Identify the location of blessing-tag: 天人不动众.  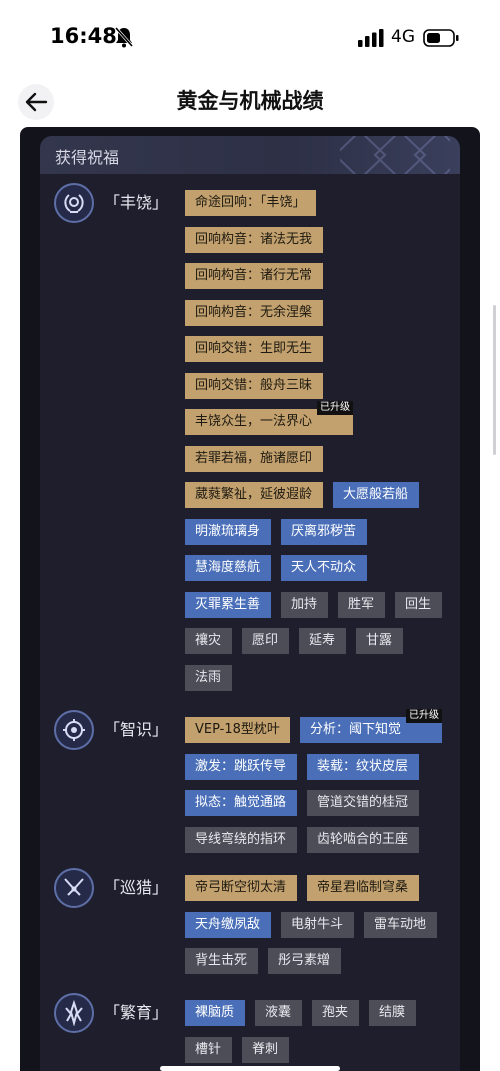
(324, 568).